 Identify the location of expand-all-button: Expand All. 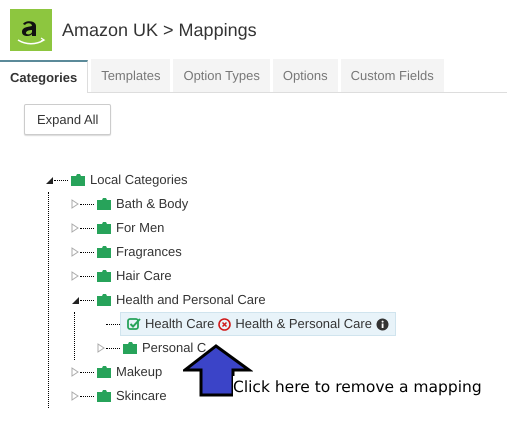
(68, 119).